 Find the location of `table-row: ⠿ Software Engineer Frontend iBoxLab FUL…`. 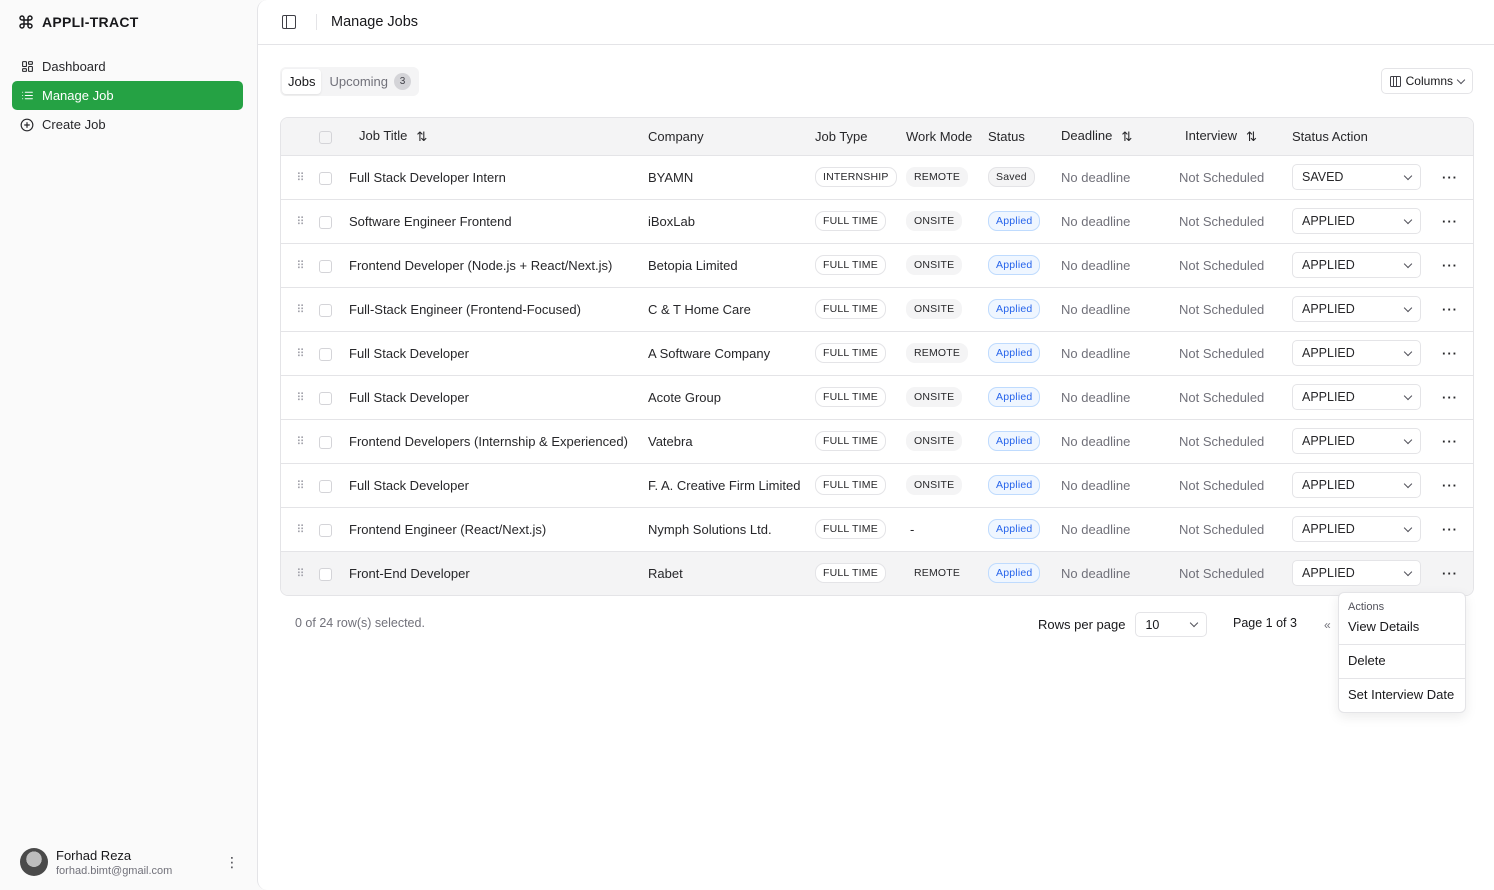

table-row: ⠿ Software Engineer Frontend iBoxLab FUL… is located at coordinates (877, 221).